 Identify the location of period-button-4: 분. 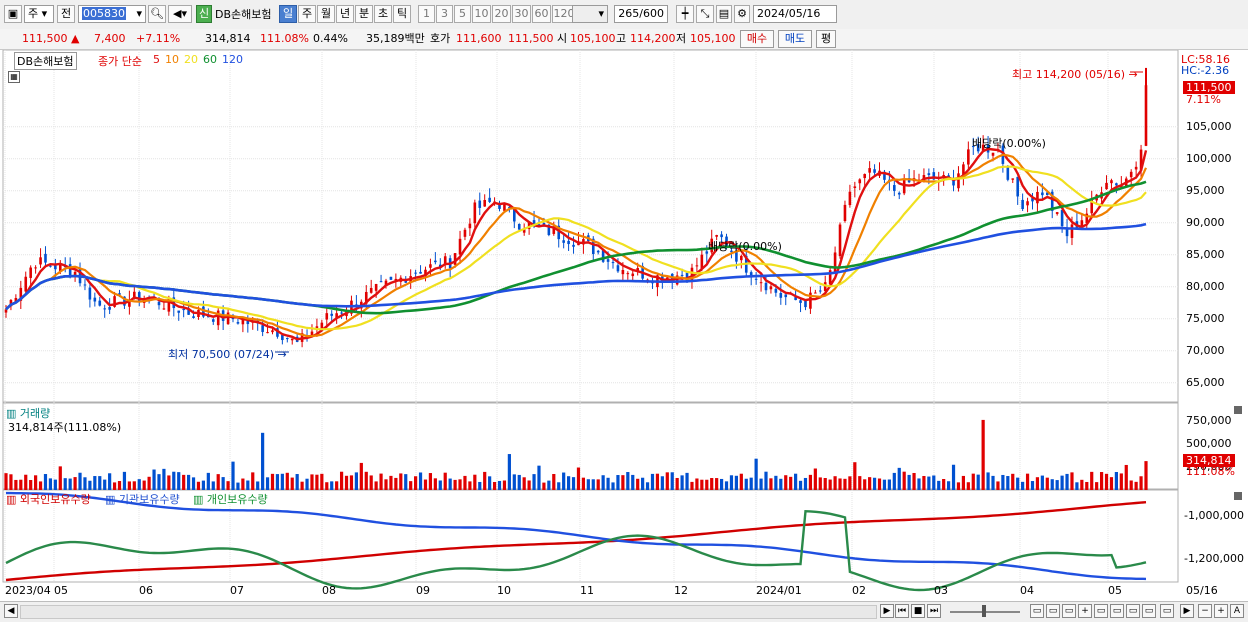
(364, 14).